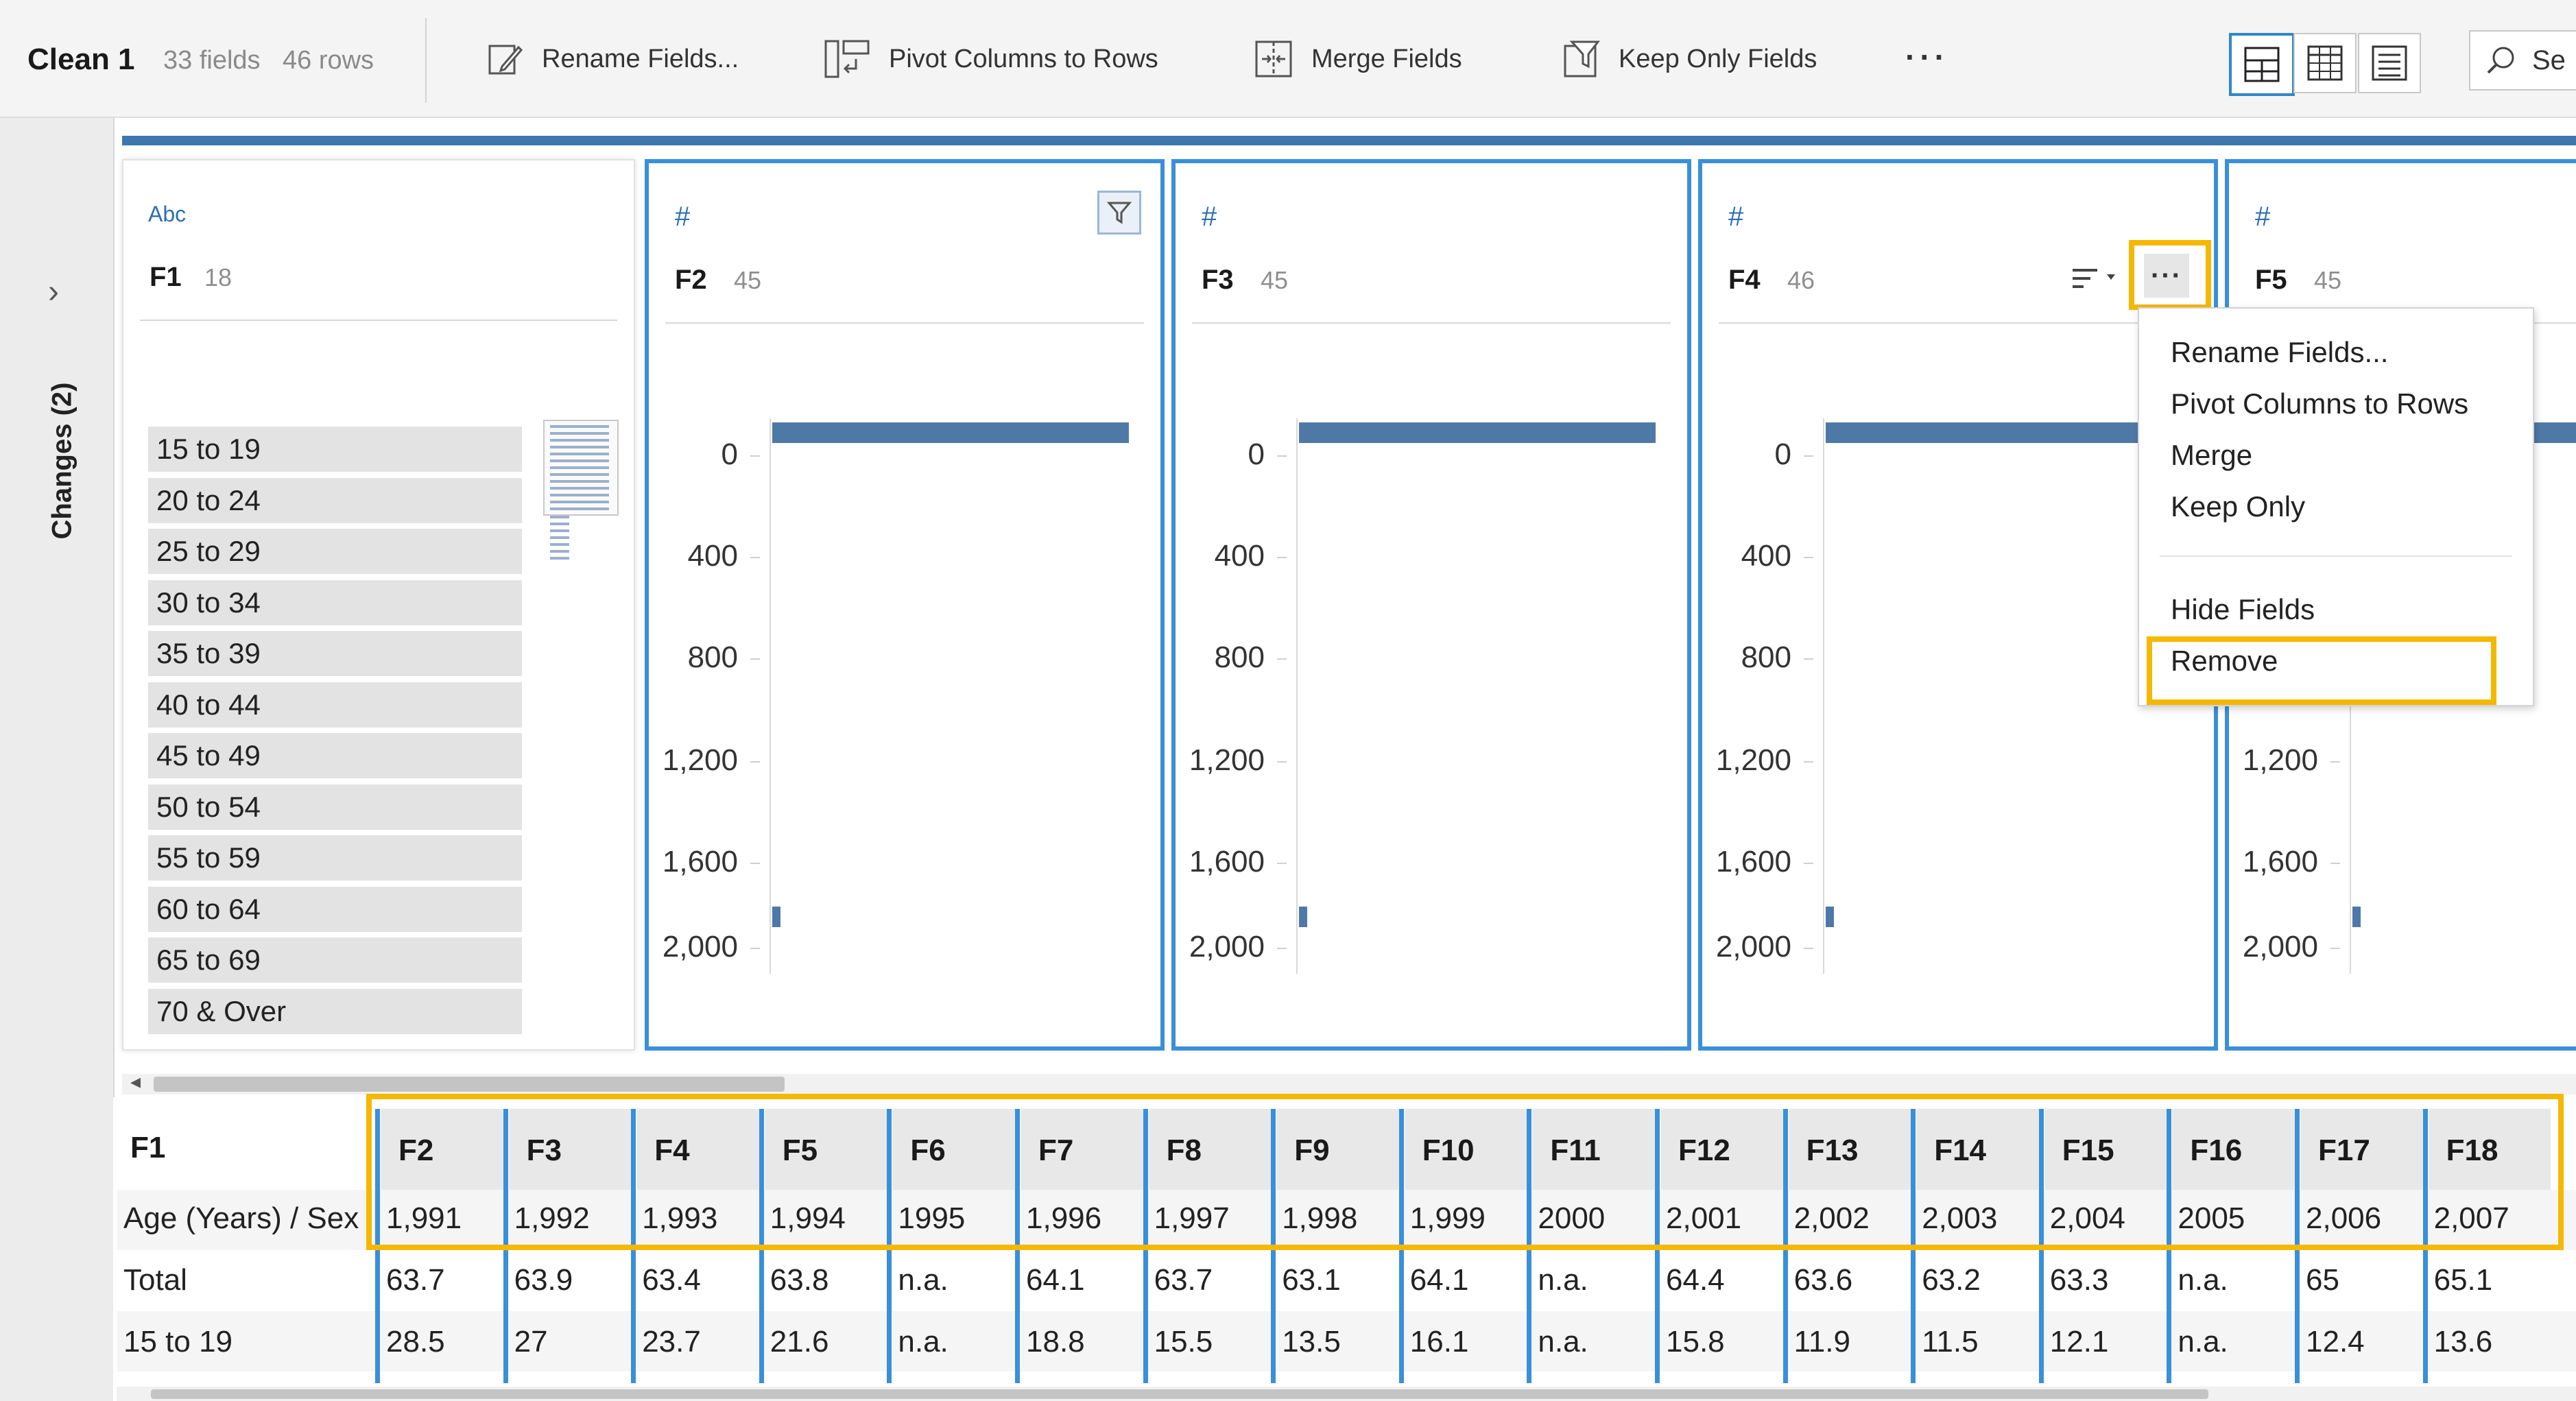 The width and height of the screenshot is (2576, 1401). Describe the element at coordinates (2262, 64) in the screenshot. I see `profile-view-button` at that location.